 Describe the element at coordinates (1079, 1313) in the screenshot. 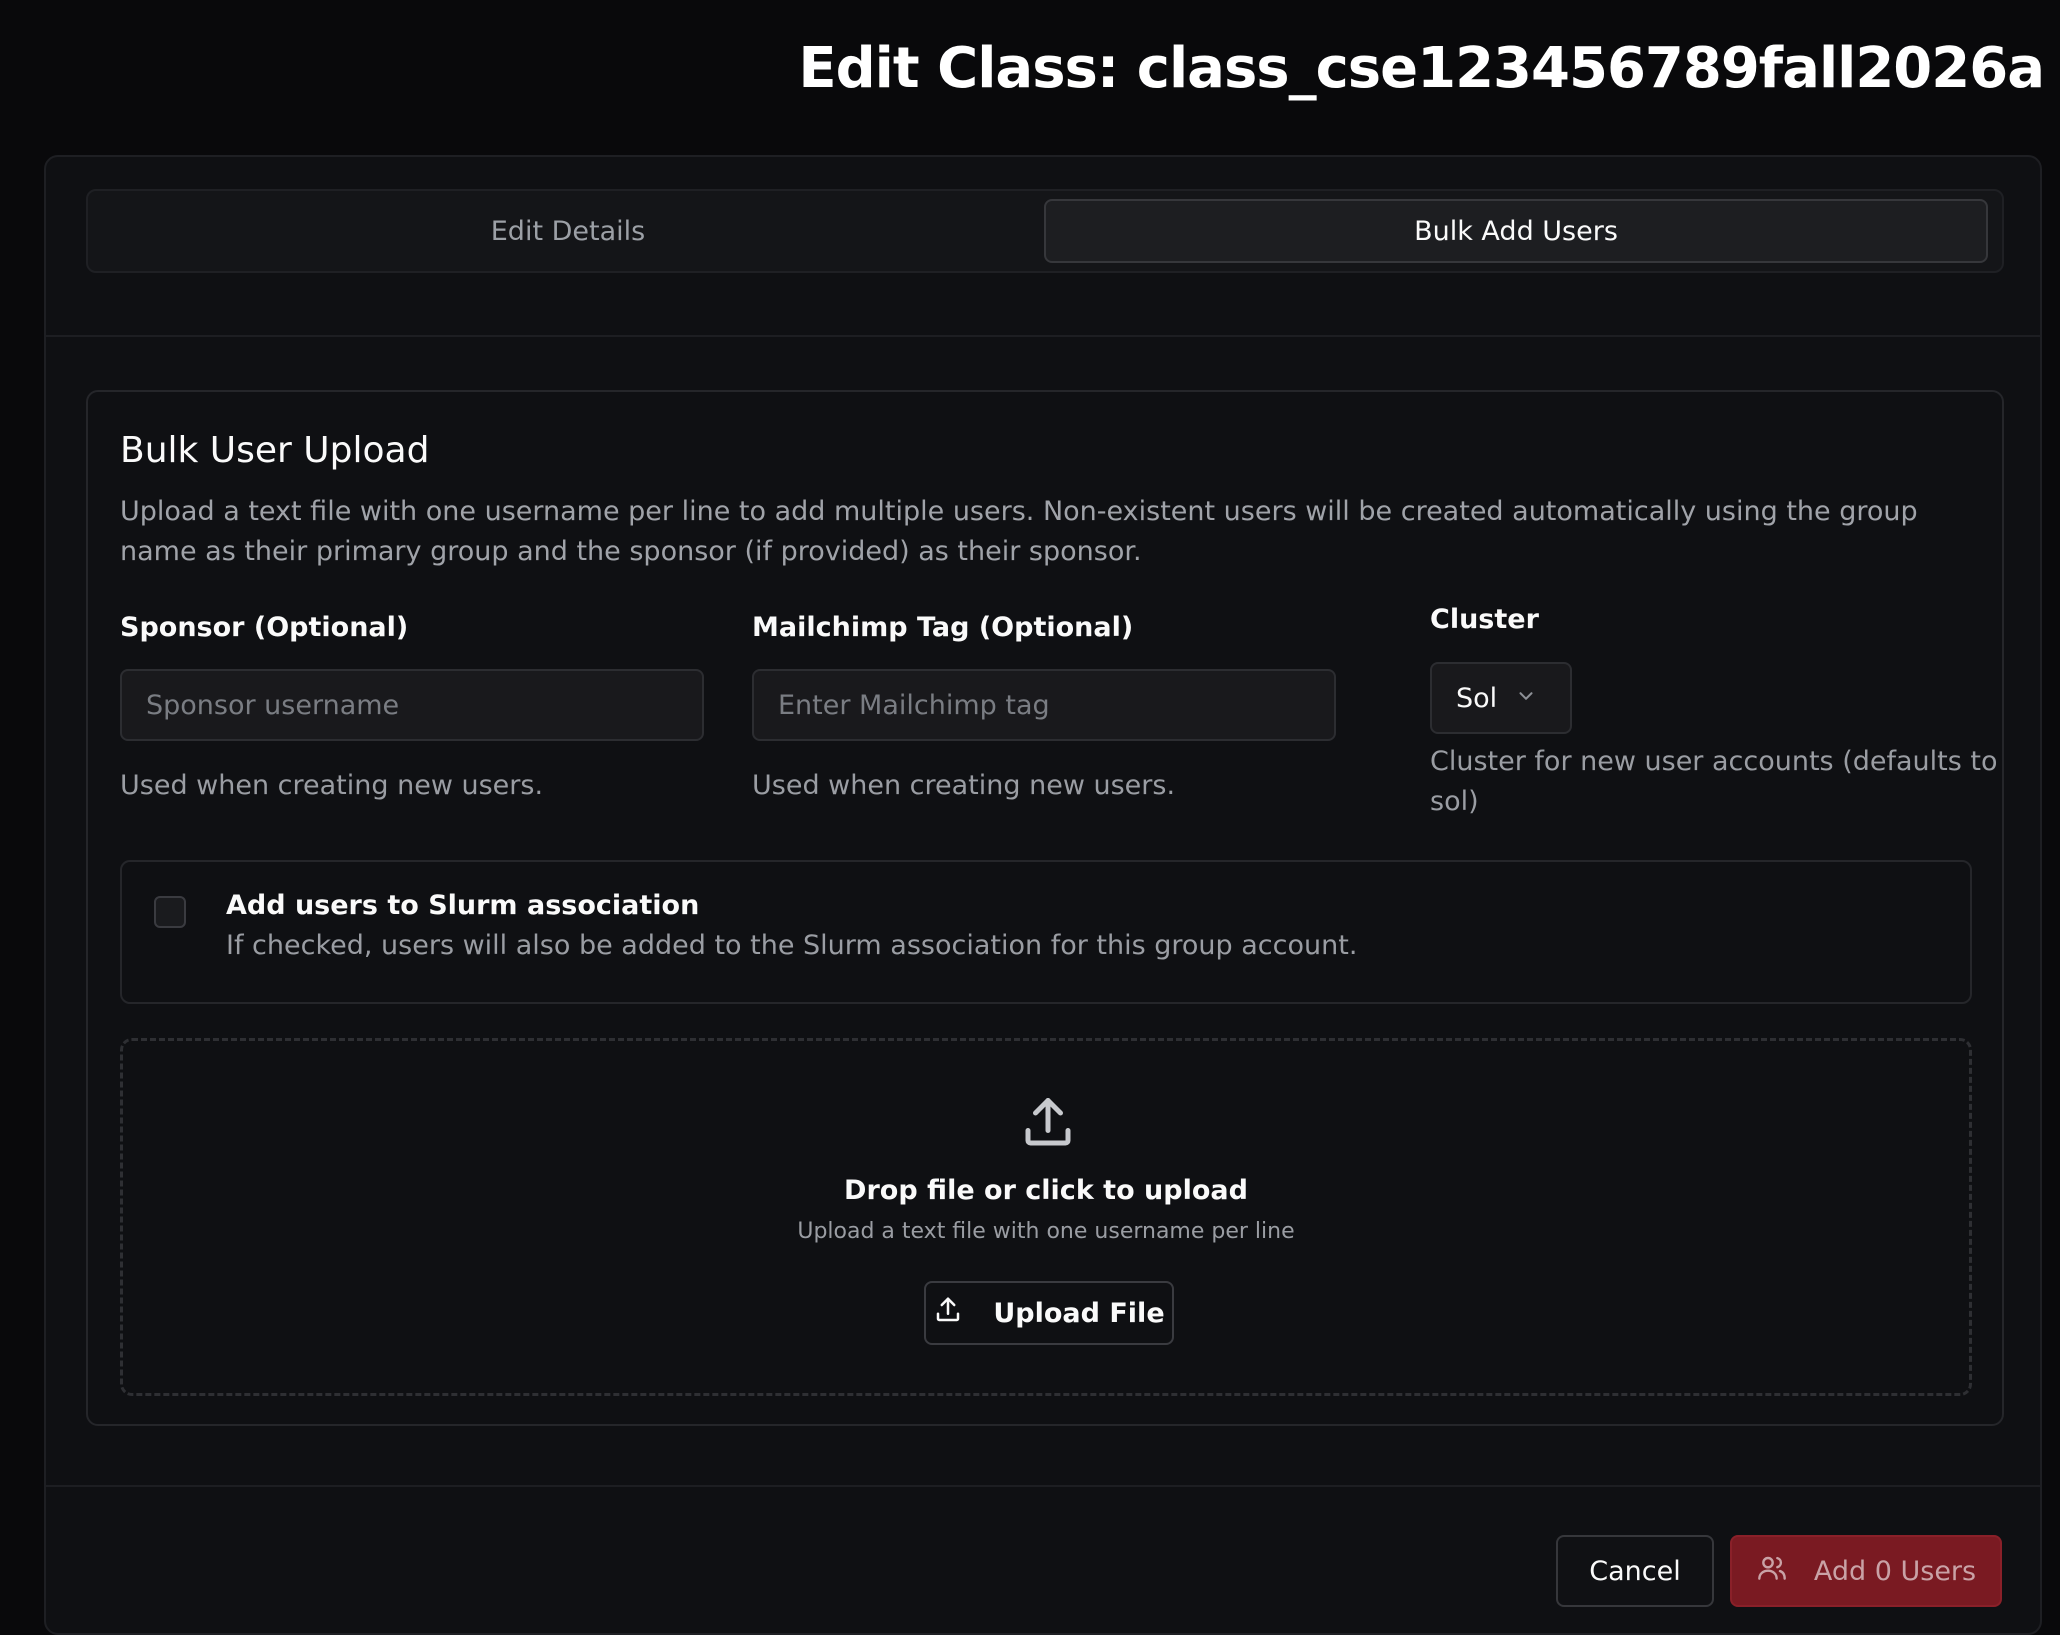

I see `upload-file-label: Upload File` at that location.